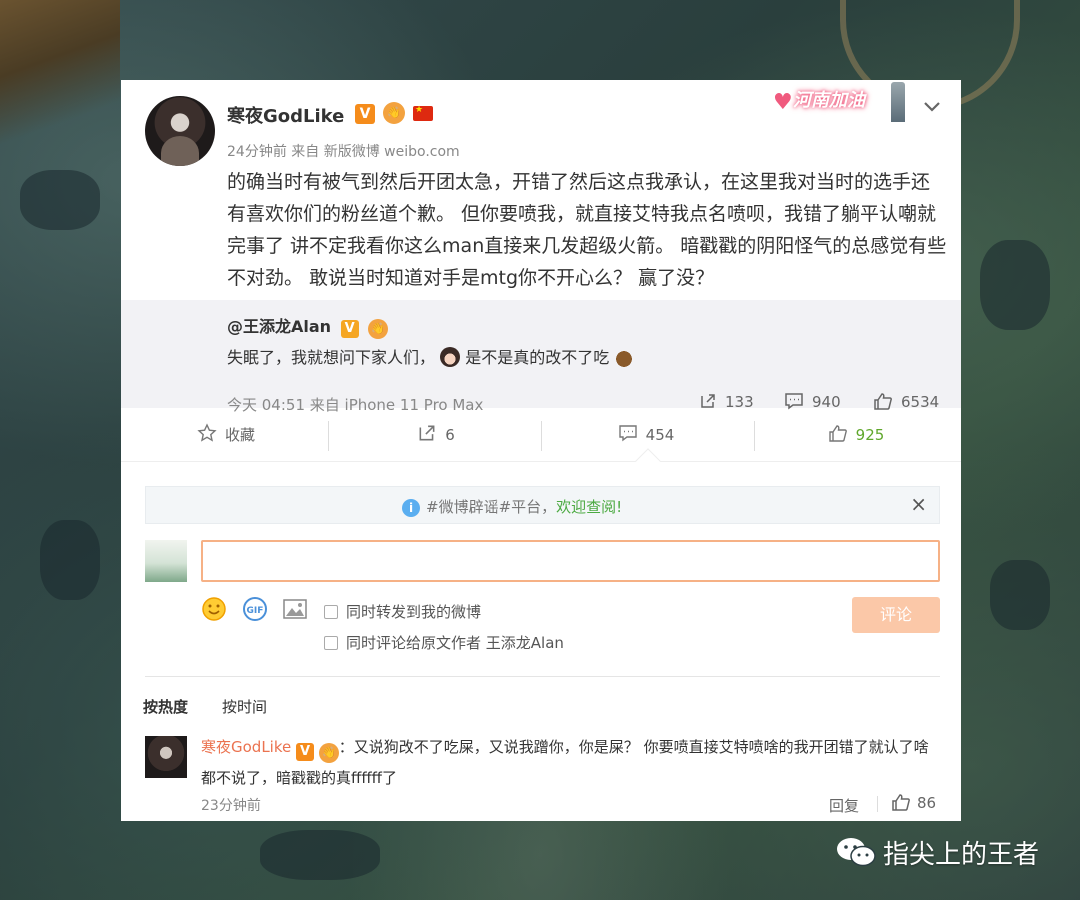  I want to click on reply-button: 回复, so click(844, 805).